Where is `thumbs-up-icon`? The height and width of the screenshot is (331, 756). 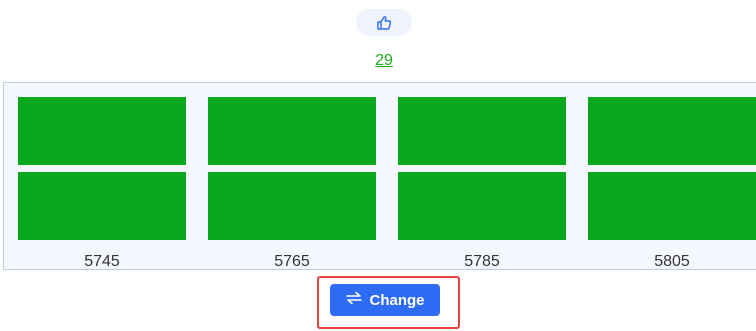 thumbs-up-icon is located at coordinates (384, 23).